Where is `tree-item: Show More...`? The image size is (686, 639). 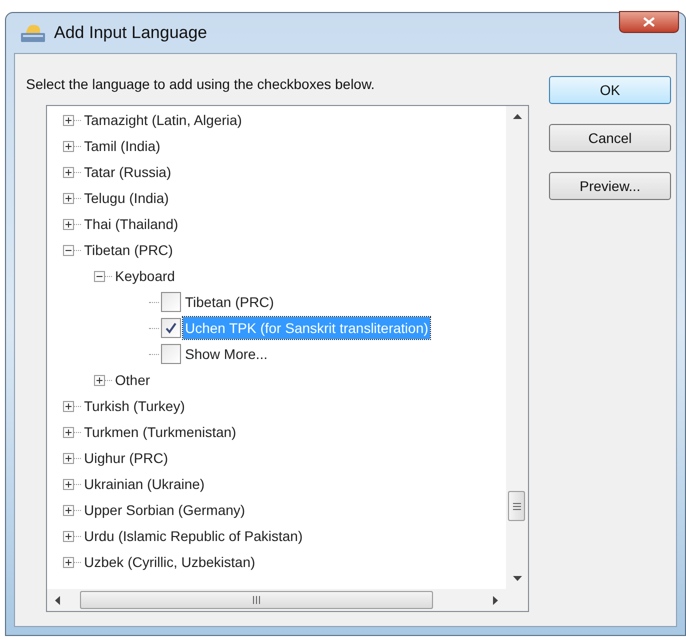
tree-item: Show More... is located at coordinates (226, 354).